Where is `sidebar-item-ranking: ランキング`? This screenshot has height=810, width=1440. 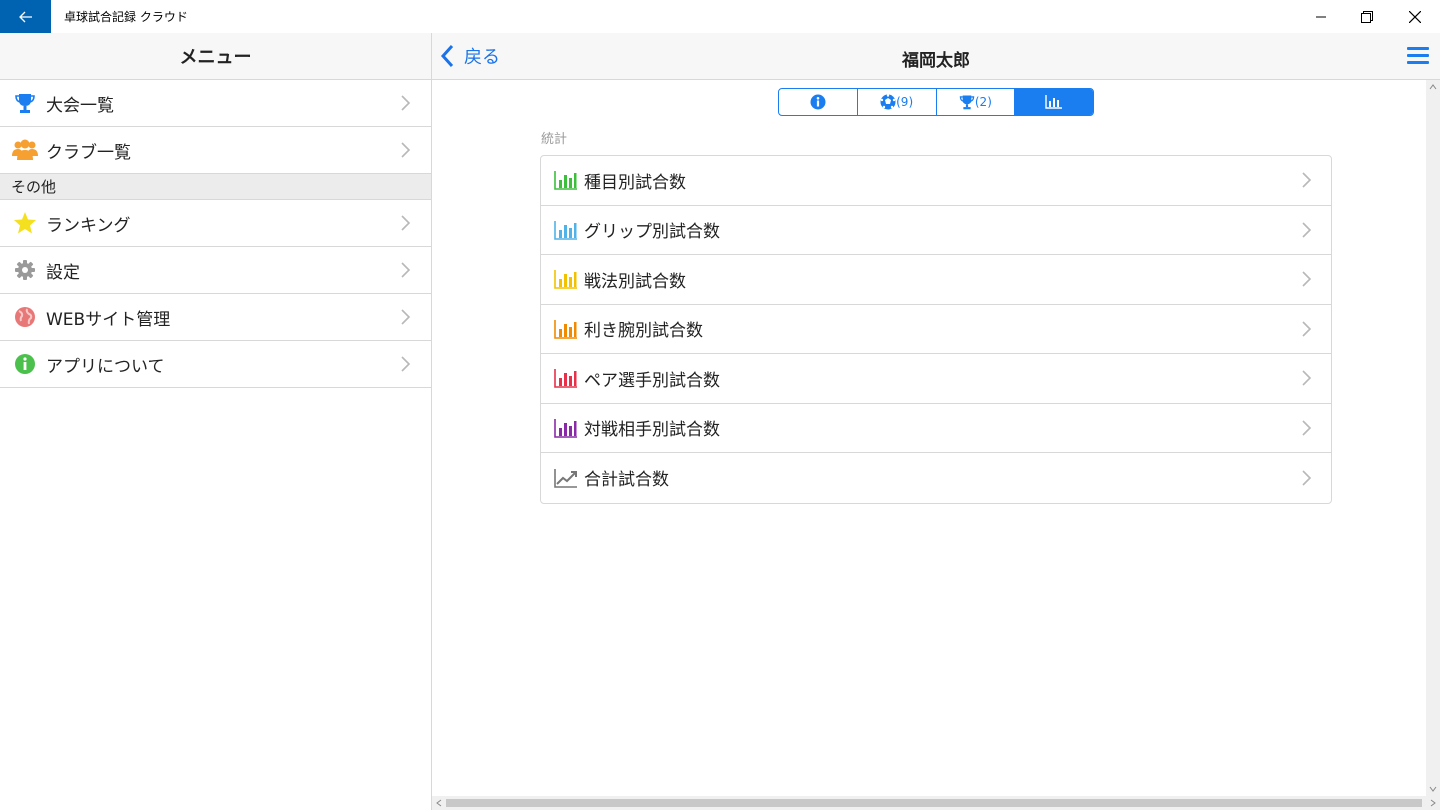 sidebar-item-ranking: ランキング is located at coordinates (215, 223).